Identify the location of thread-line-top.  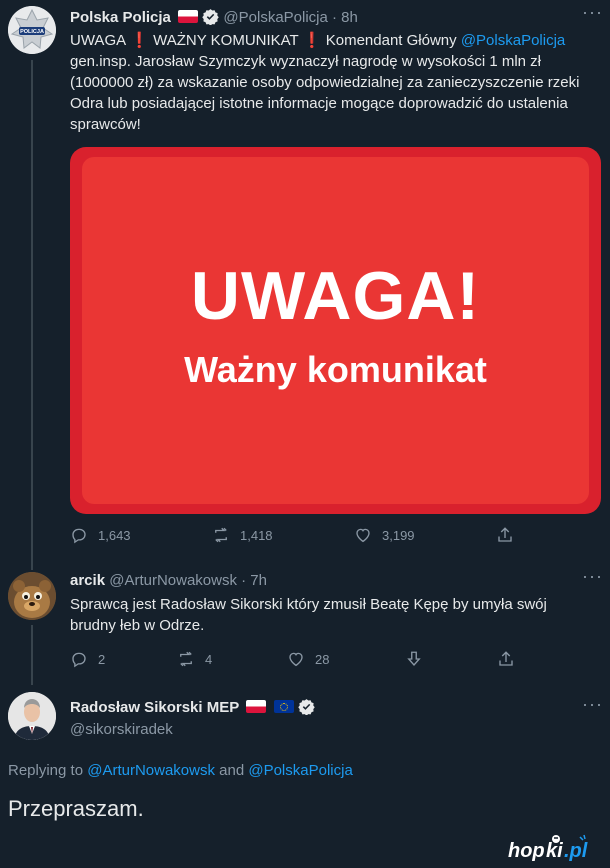
(32, 565).